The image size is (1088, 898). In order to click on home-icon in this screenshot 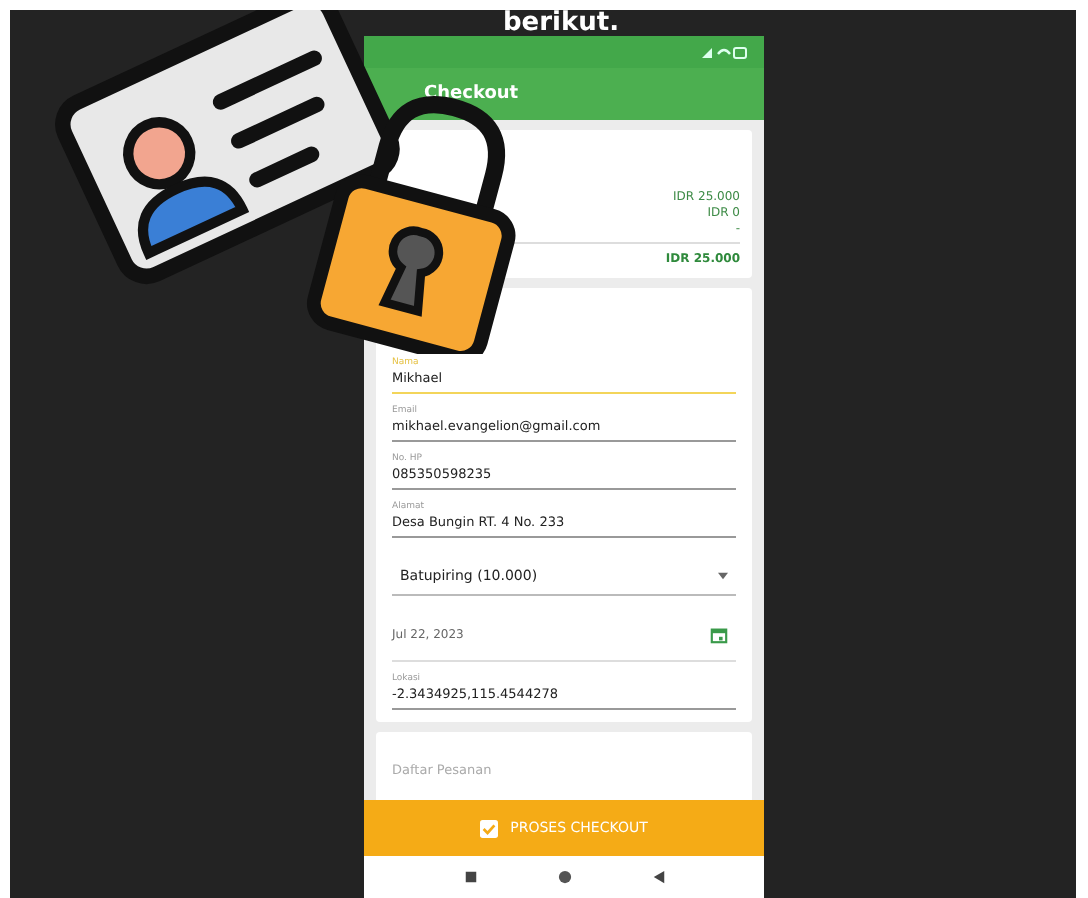, I will do `click(564, 877)`.